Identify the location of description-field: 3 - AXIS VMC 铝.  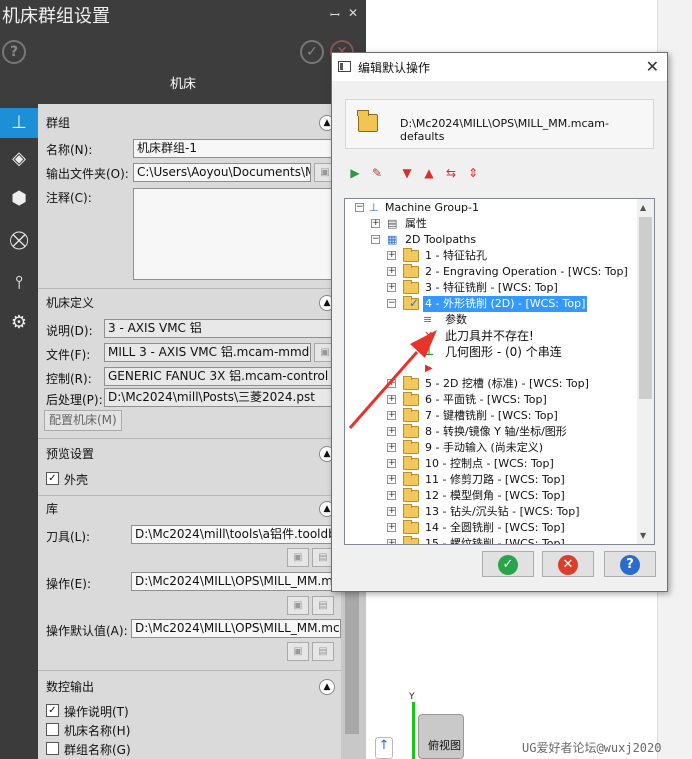
(222, 328).